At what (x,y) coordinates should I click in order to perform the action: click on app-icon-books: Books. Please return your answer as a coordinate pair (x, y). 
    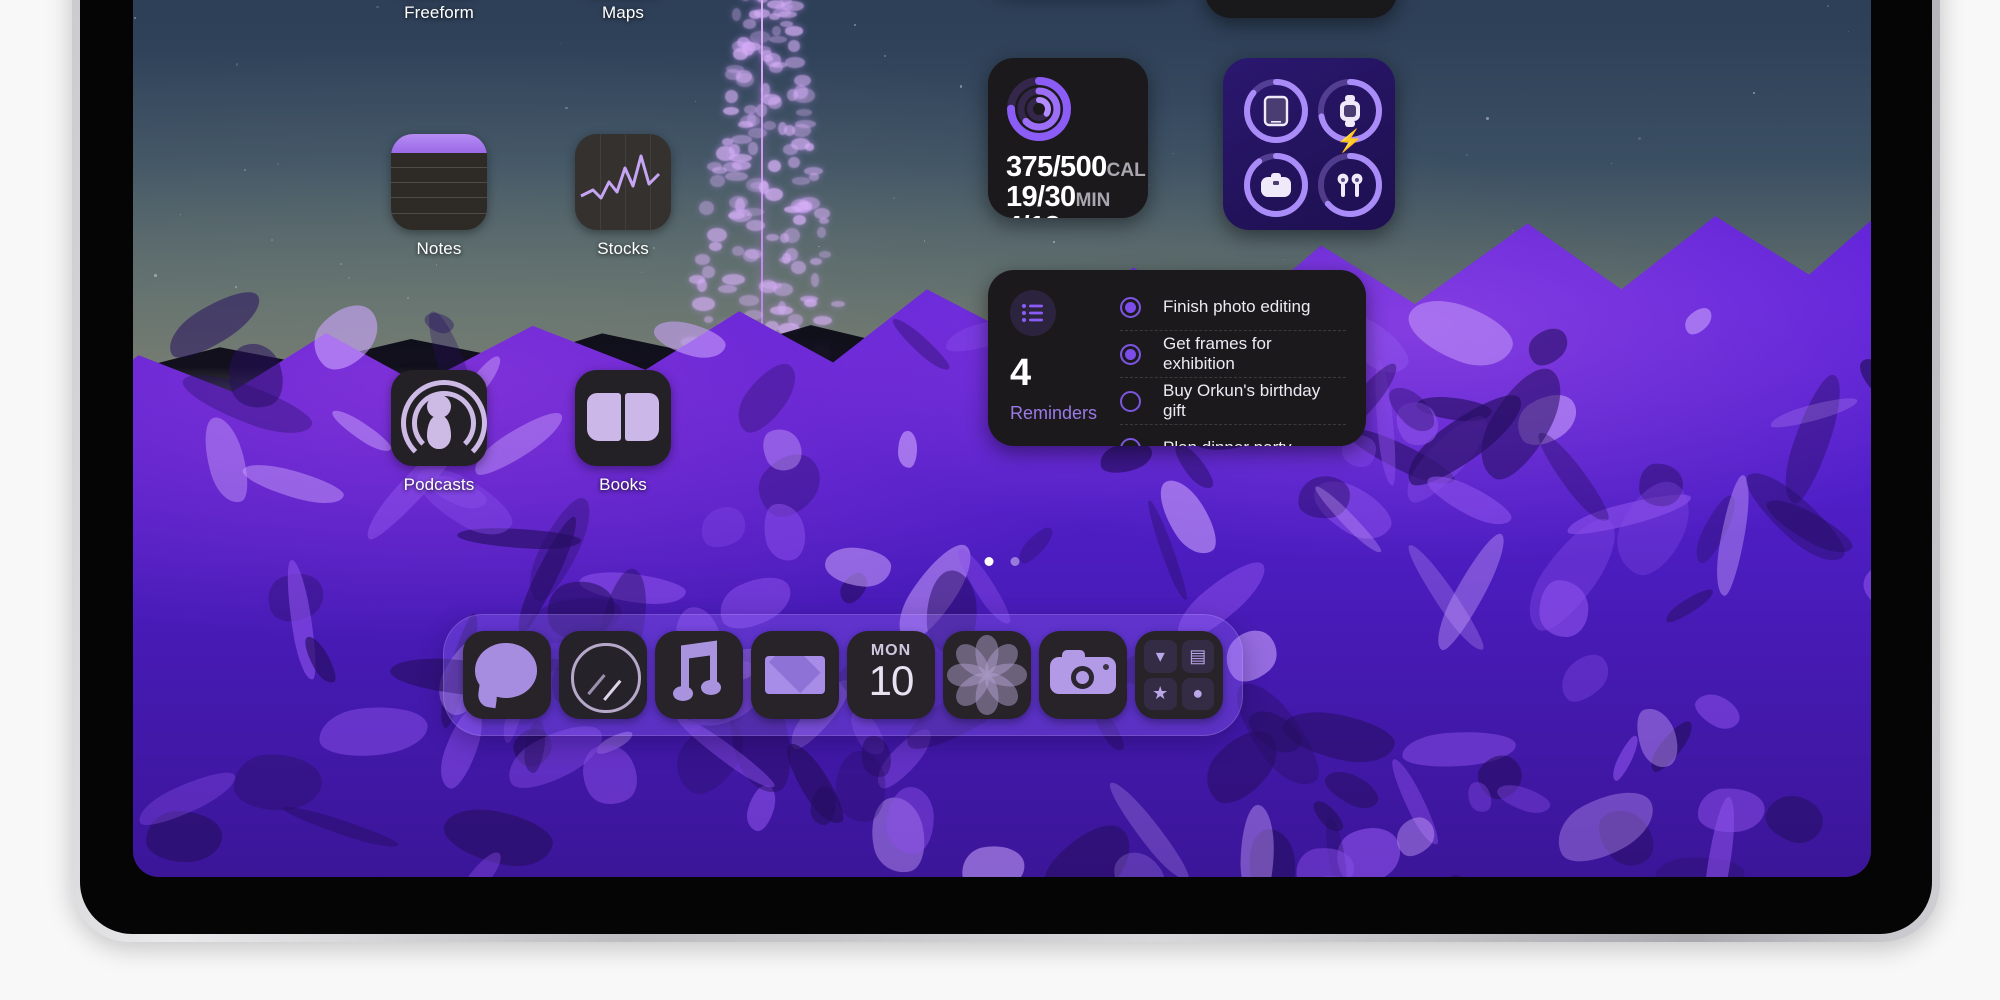
    Looking at the image, I should click on (623, 432).